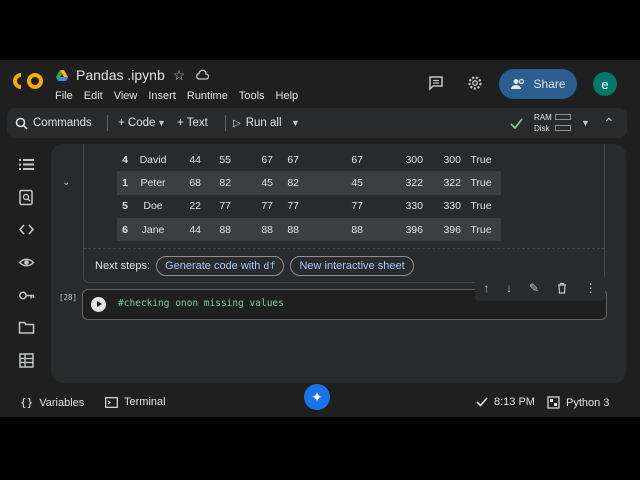 This screenshot has height=480, width=640. What do you see at coordinates (540, 288) in the screenshot?
I see `cell-toolbar: ↑ ↓ ✎ ⋮` at bounding box center [540, 288].